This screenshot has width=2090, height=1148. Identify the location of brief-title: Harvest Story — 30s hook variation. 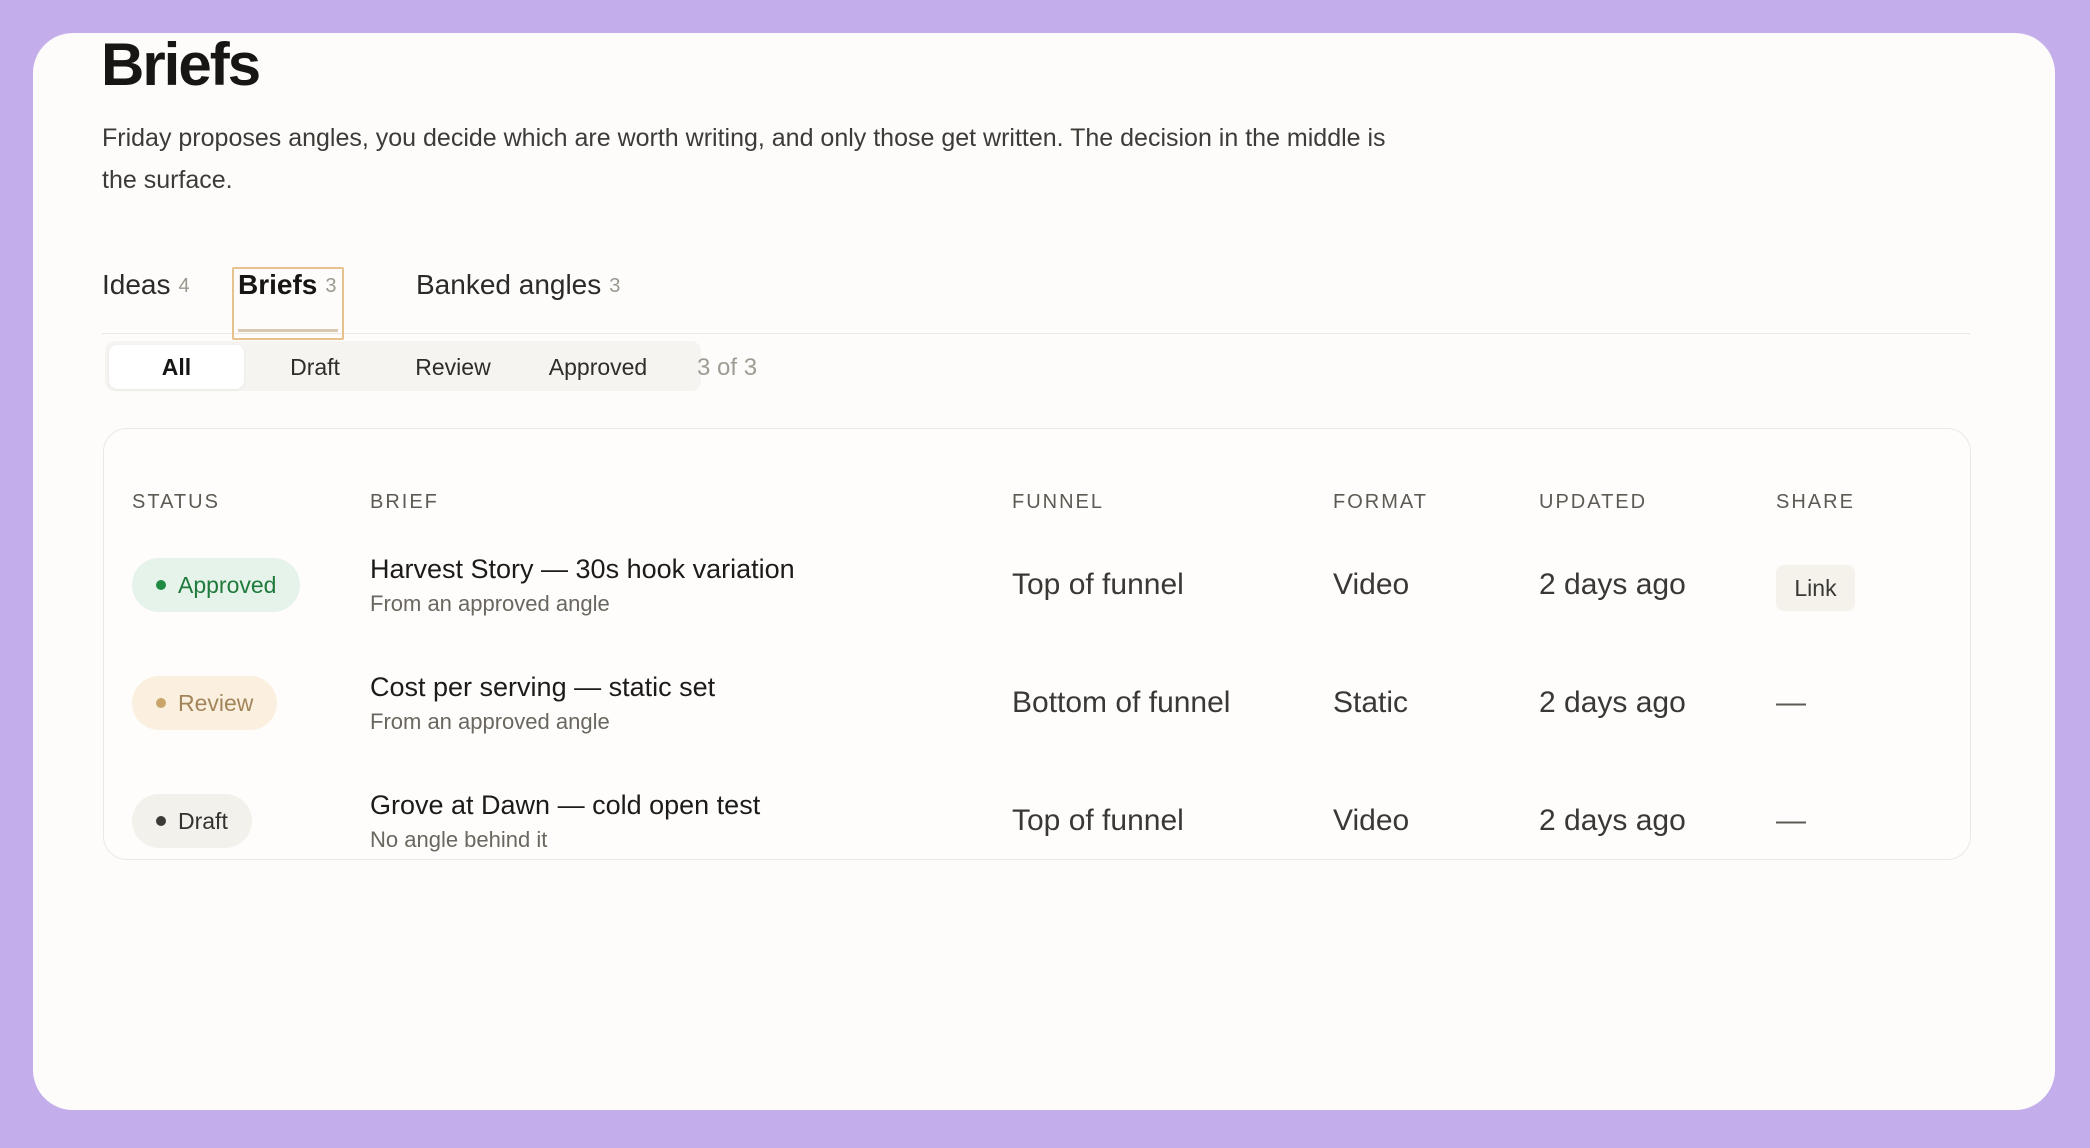
(582, 569).